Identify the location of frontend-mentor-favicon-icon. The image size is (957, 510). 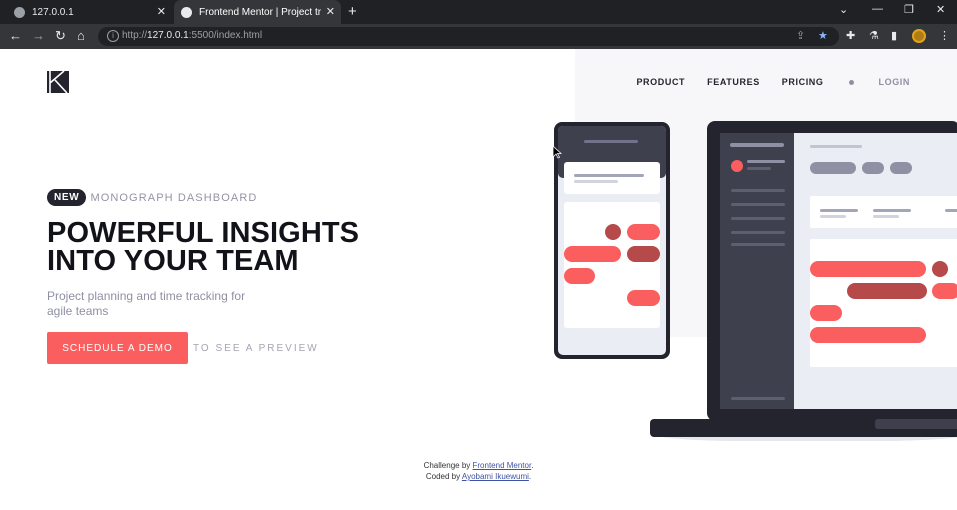
(186, 12).